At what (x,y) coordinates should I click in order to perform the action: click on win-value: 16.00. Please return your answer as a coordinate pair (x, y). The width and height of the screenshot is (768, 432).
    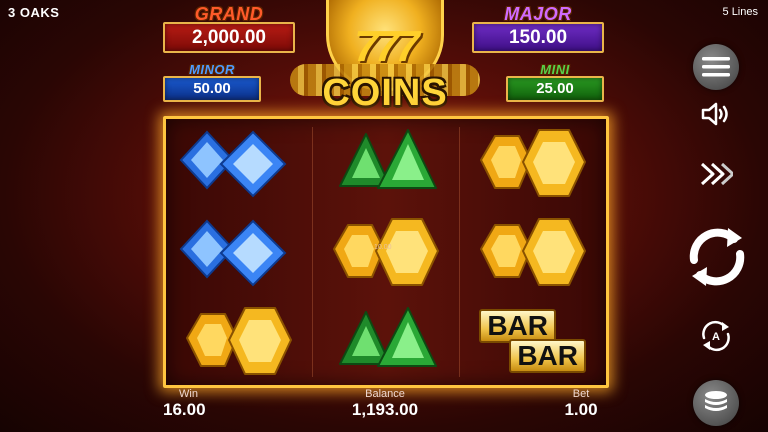
    Looking at the image, I should click on (184, 409).